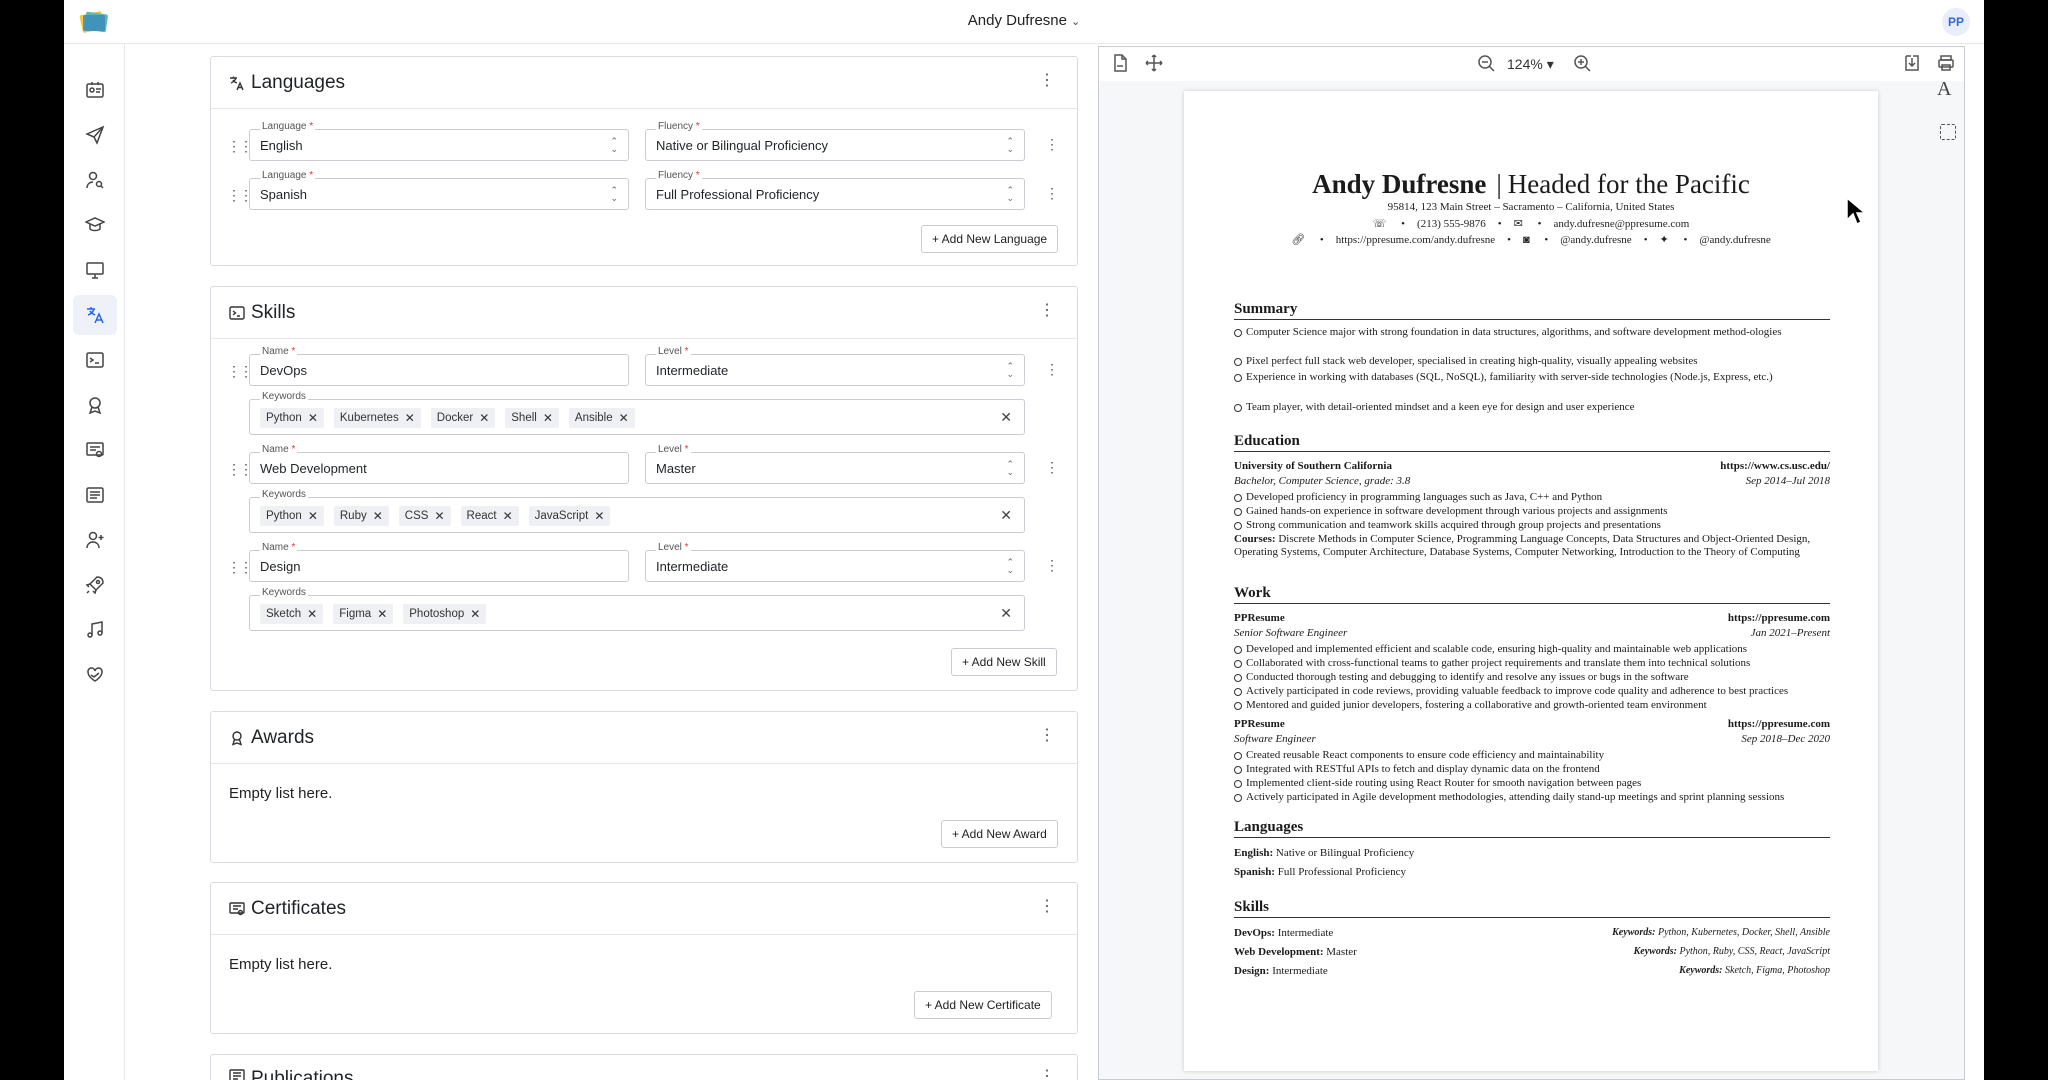 This screenshot has height=1080, width=2048. What do you see at coordinates (439, 141) in the screenshot?
I see `language-select: Language * English ⌃ ⌄` at bounding box center [439, 141].